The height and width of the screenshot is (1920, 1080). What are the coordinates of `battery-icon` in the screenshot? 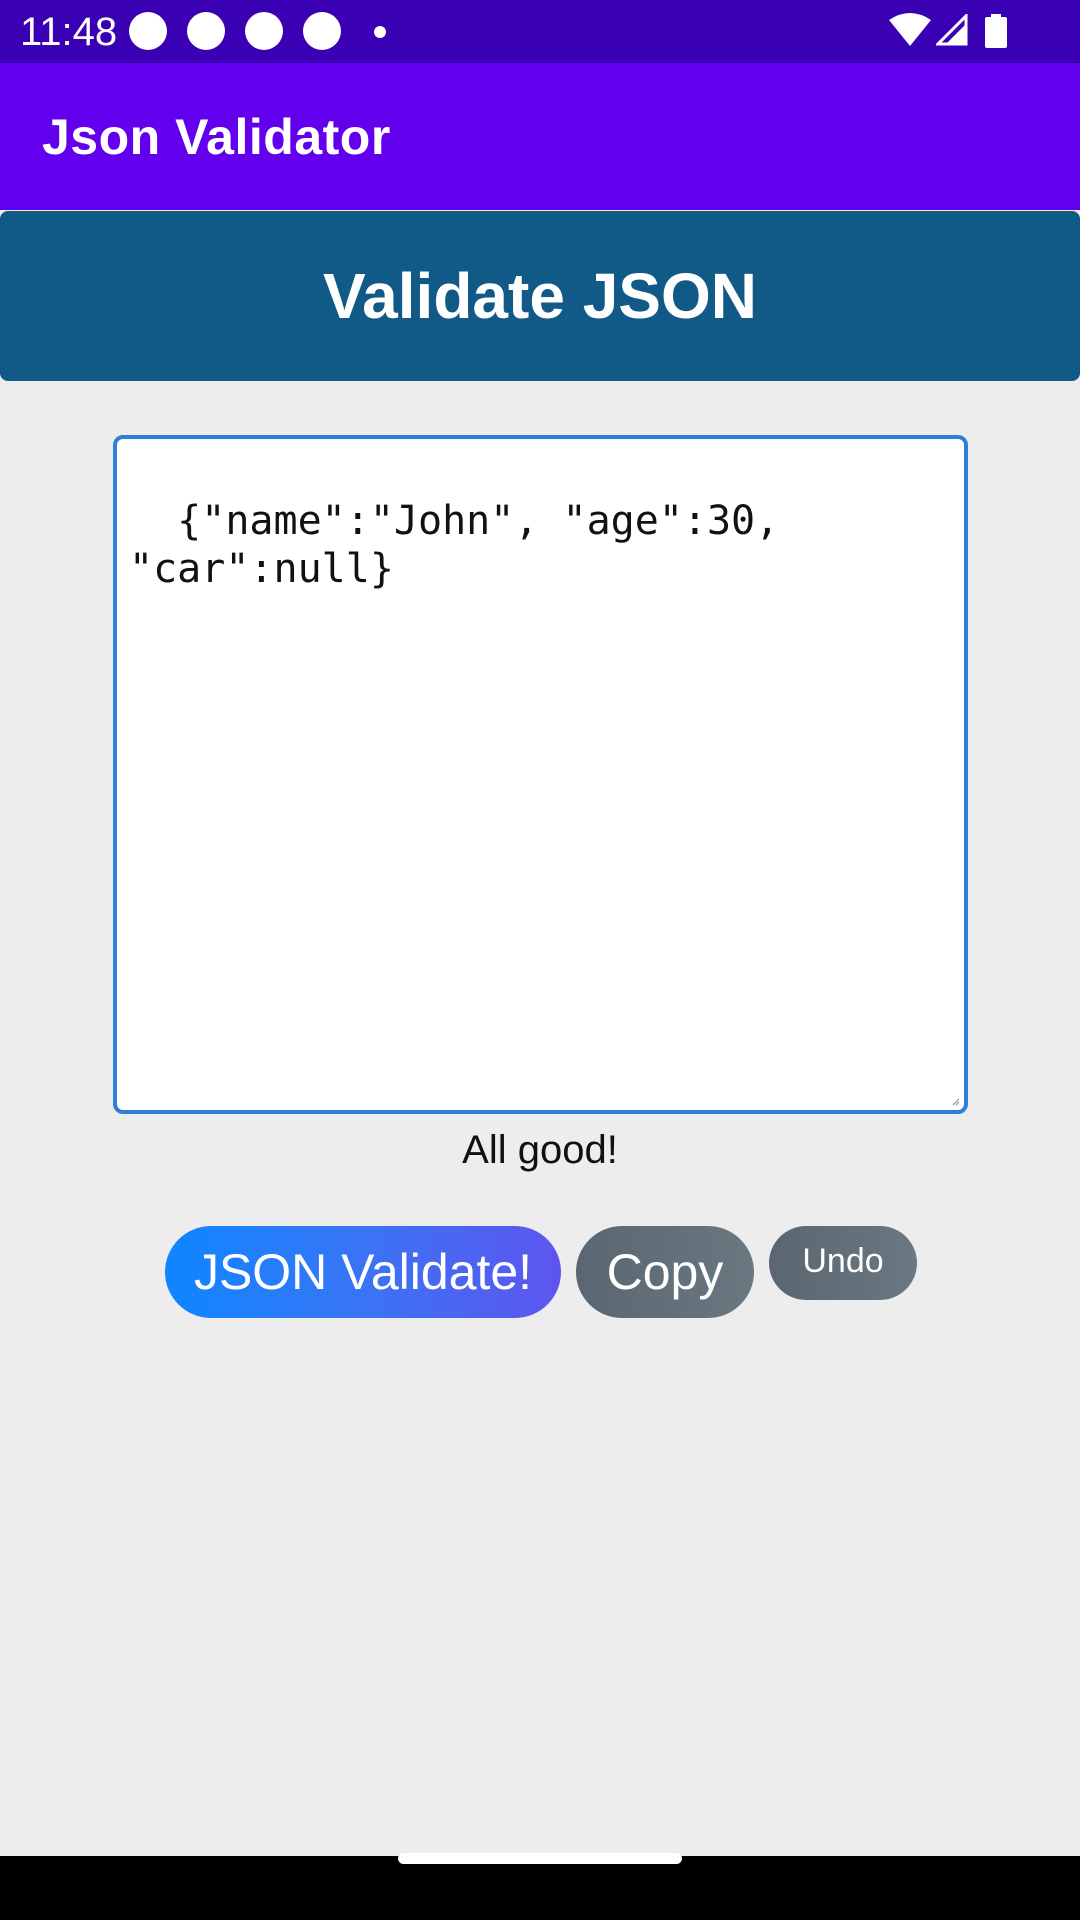 It's located at (996, 31).